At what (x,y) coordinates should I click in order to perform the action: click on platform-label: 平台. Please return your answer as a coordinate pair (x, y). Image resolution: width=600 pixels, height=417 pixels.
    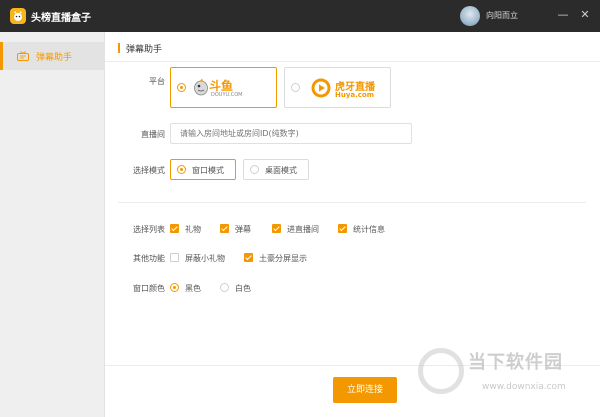
    Looking at the image, I should click on (157, 81).